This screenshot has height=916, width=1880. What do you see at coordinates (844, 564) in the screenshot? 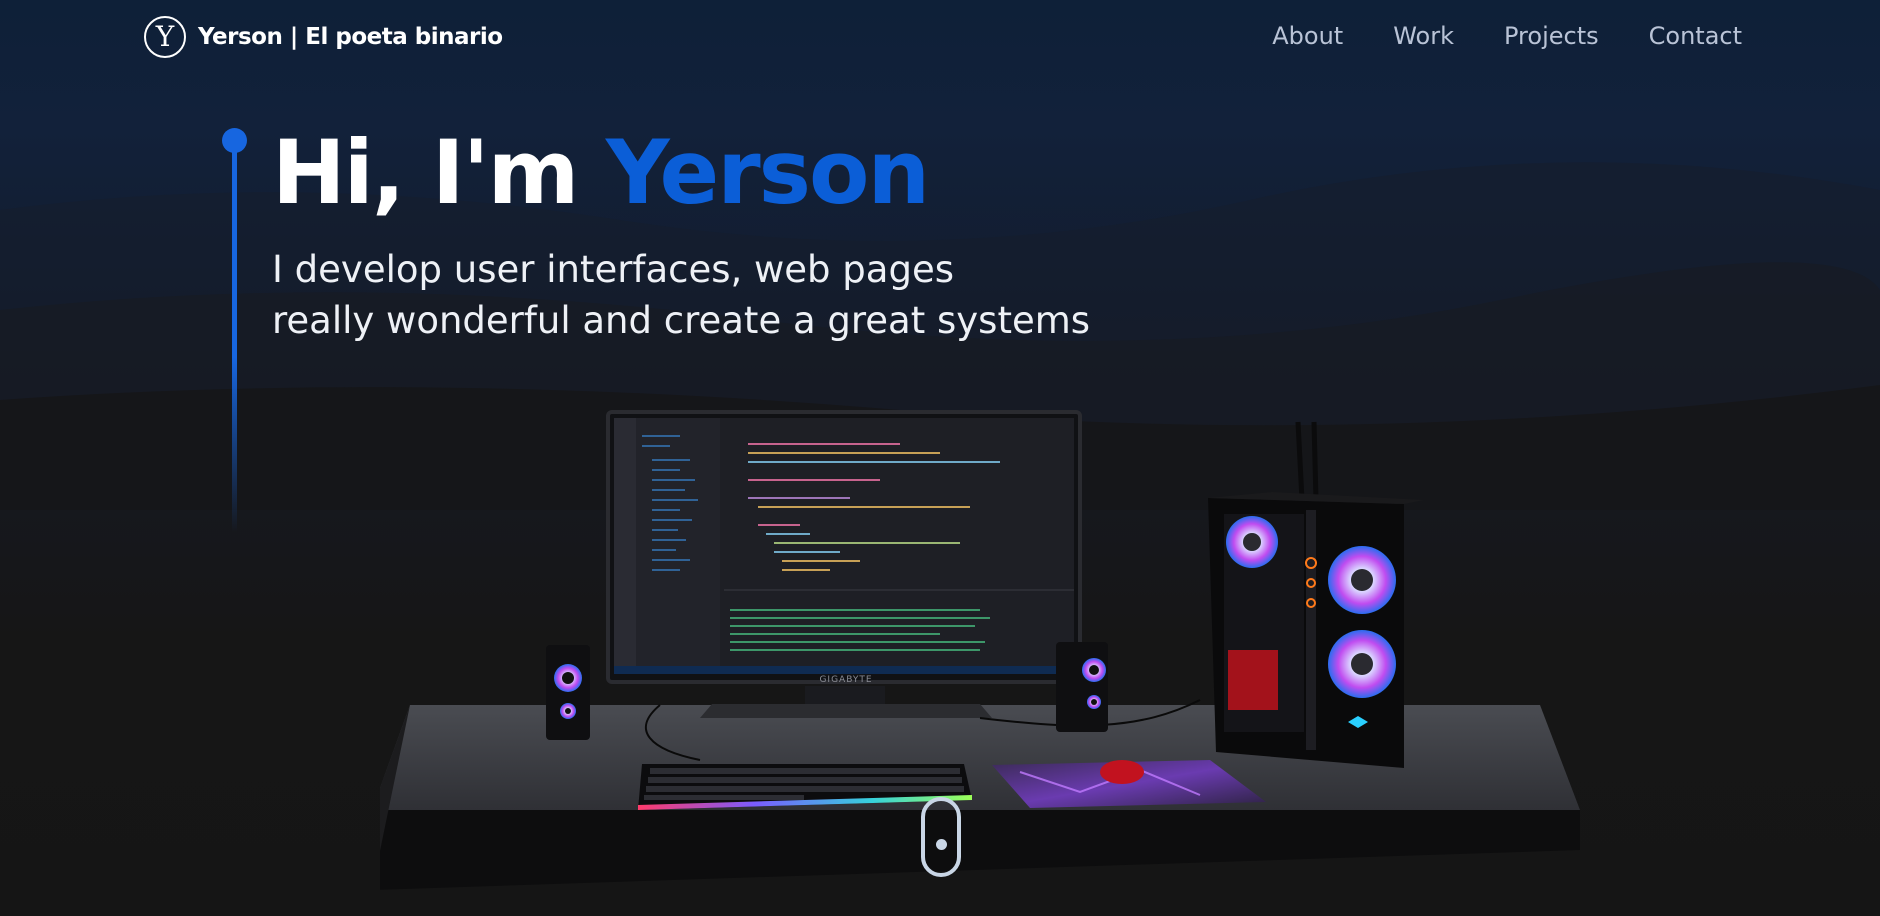
I see `monitor: GIGABYTE` at bounding box center [844, 564].